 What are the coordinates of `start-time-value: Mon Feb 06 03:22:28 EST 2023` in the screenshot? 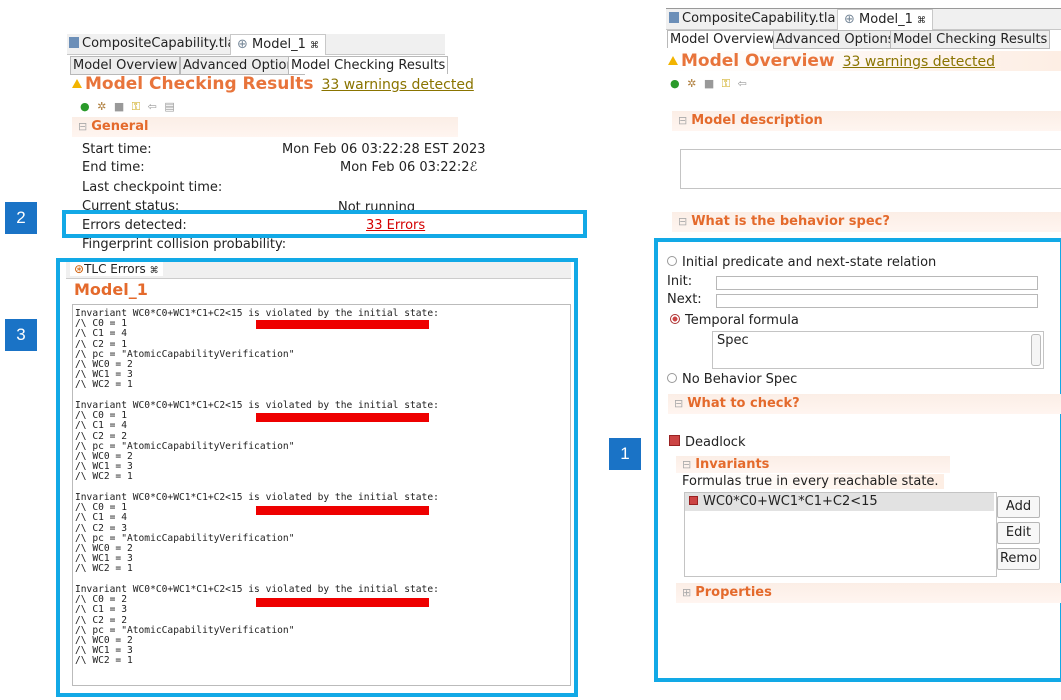 It's located at (384, 149).